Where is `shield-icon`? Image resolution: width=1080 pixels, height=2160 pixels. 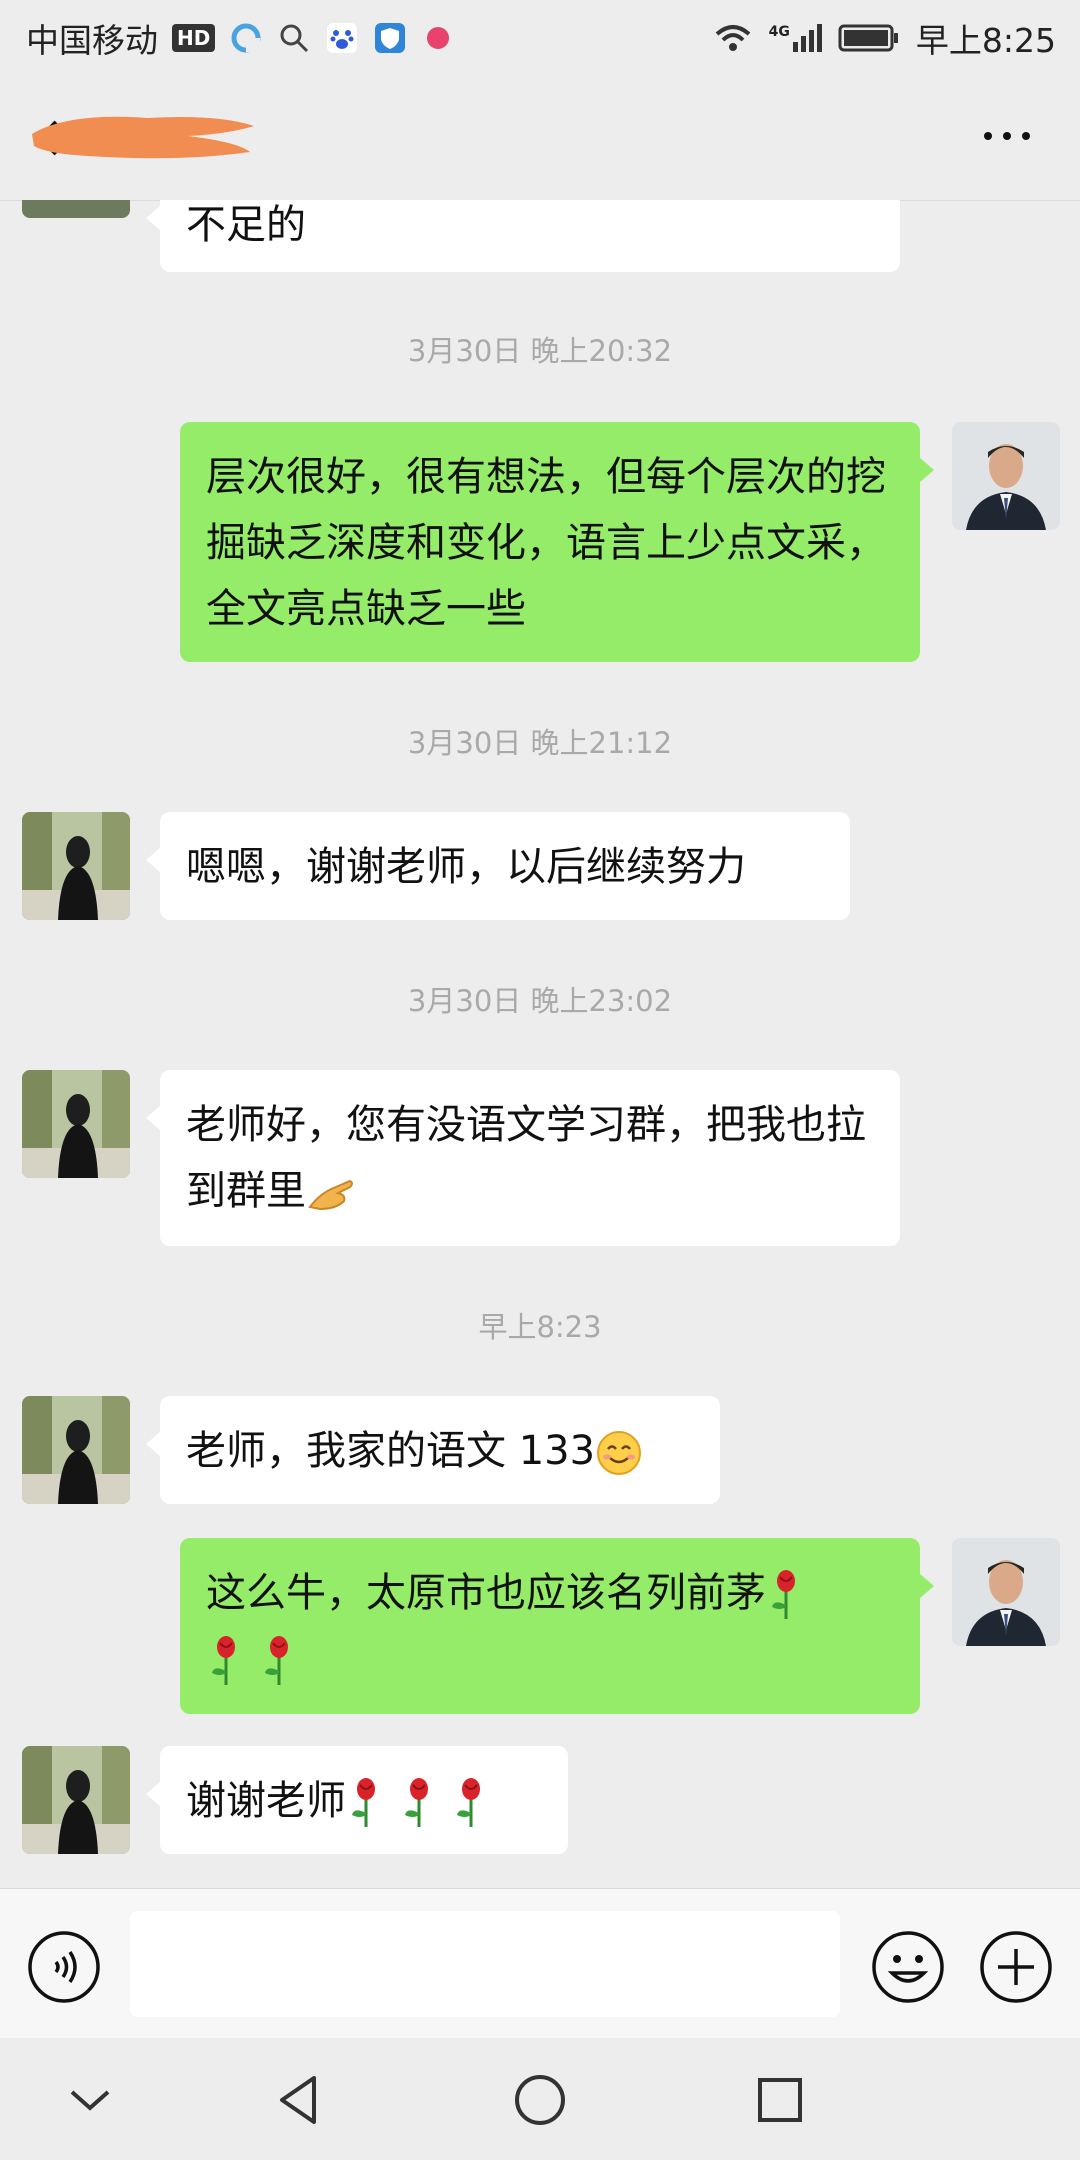 shield-icon is located at coordinates (390, 38).